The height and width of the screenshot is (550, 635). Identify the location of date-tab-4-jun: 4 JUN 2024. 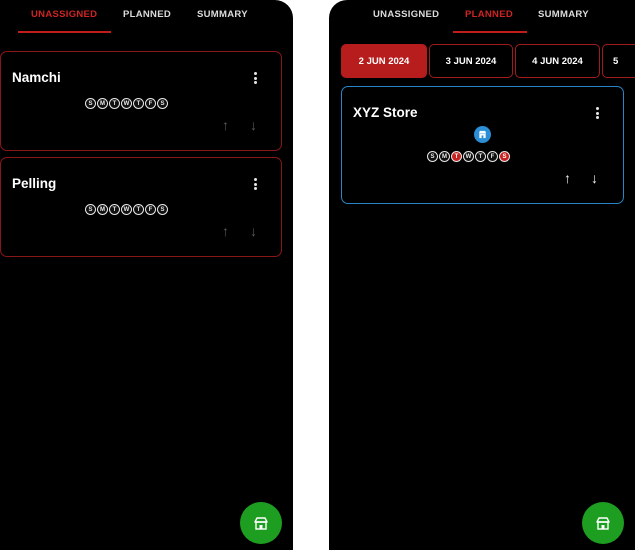
(557, 61).